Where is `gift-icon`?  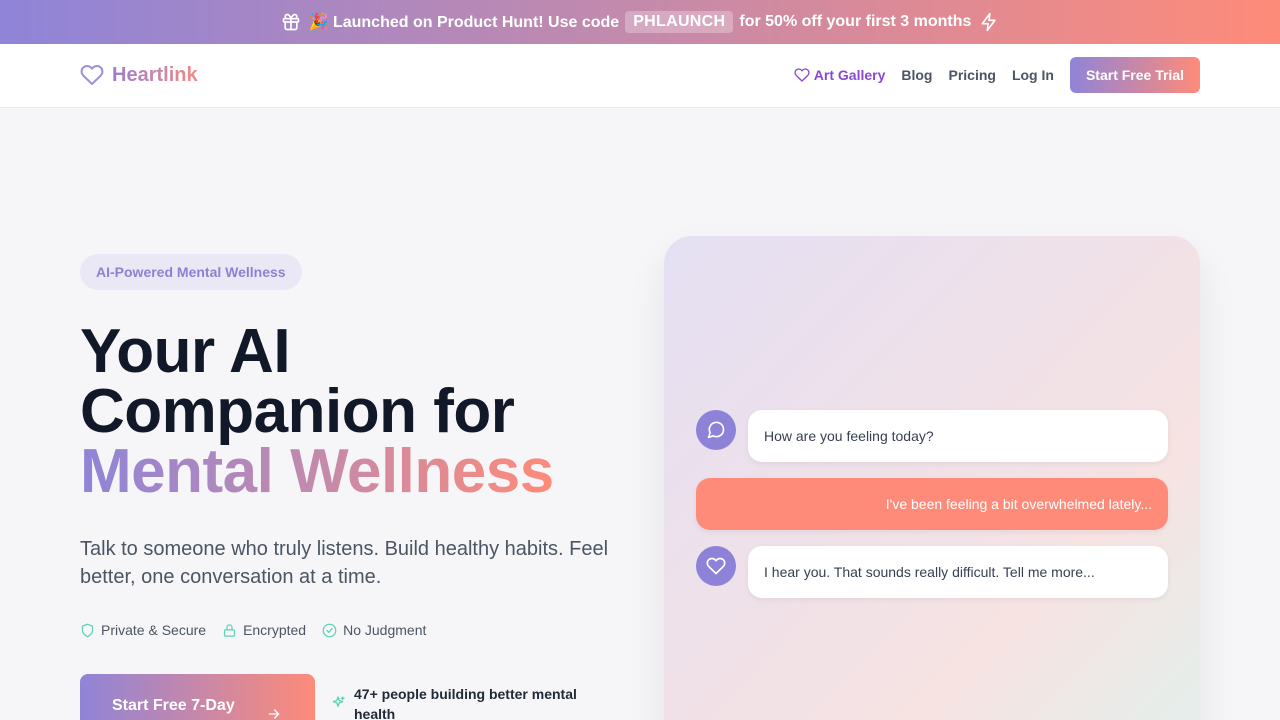
gift-icon is located at coordinates (291, 22).